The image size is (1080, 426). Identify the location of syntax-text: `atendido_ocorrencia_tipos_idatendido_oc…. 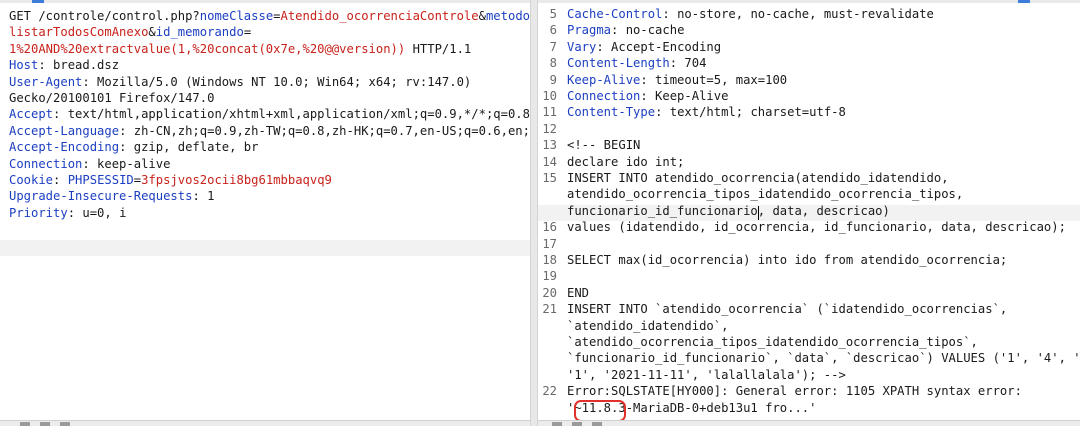
(772, 342).